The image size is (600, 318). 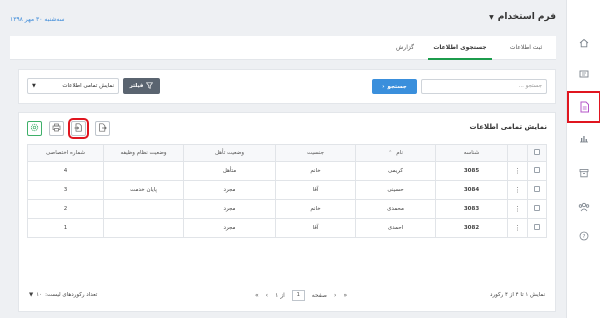 I want to click on prev-page-icon: ‹, so click(x=335, y=295).